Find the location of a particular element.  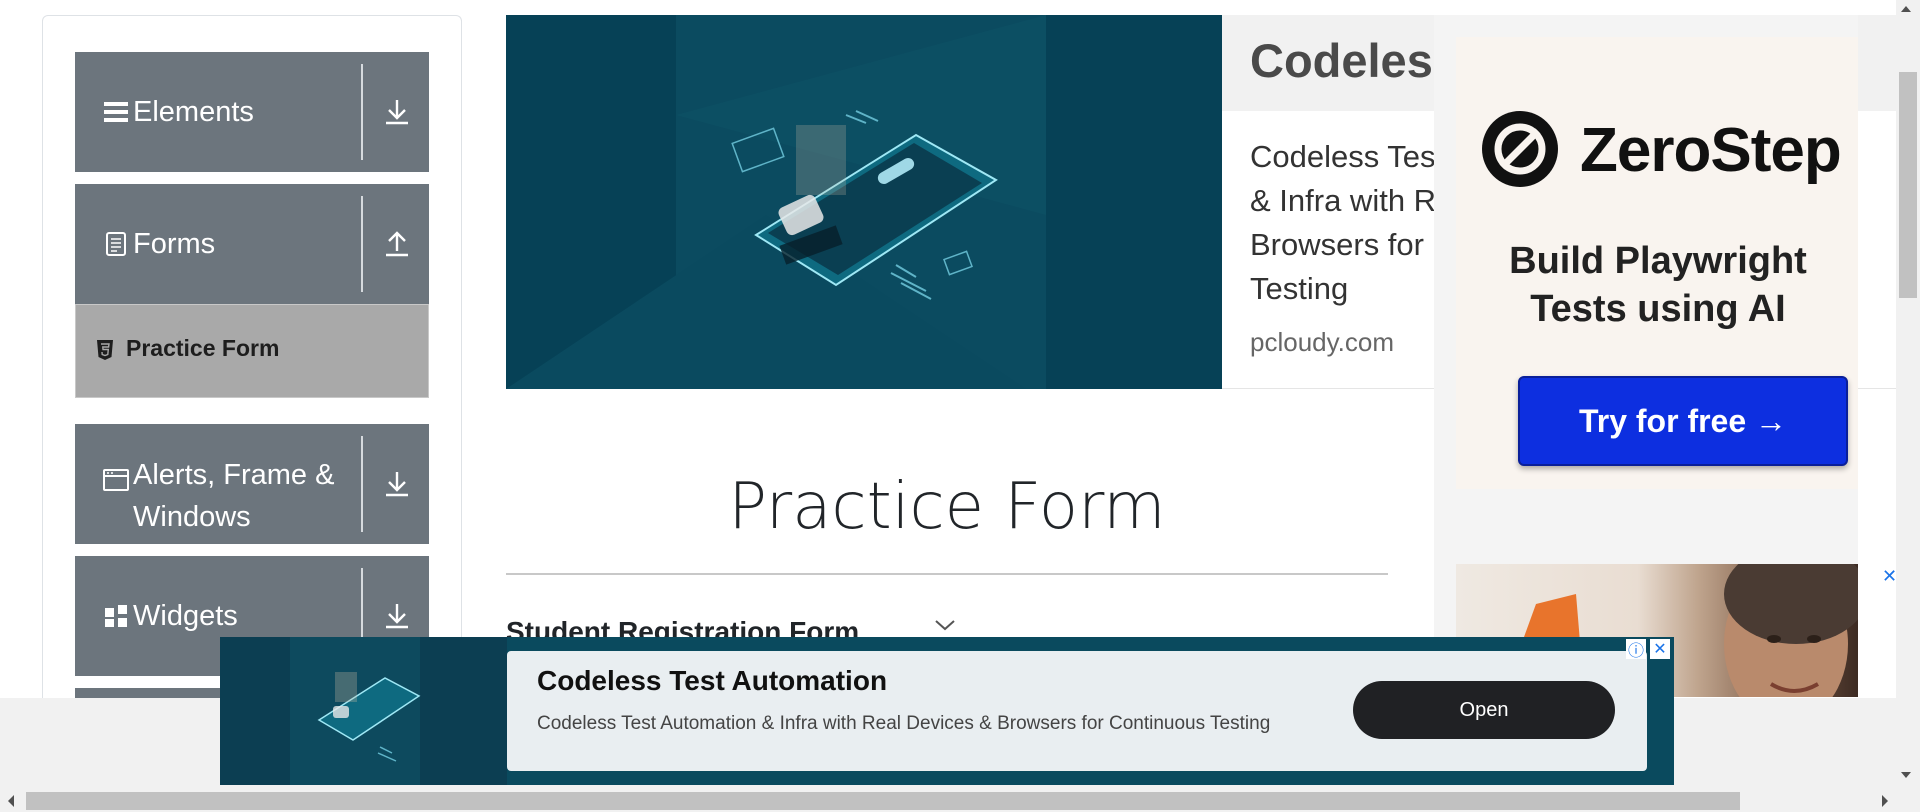

sidebar-item-label: Practice Form is located at coordinates (203, 348).